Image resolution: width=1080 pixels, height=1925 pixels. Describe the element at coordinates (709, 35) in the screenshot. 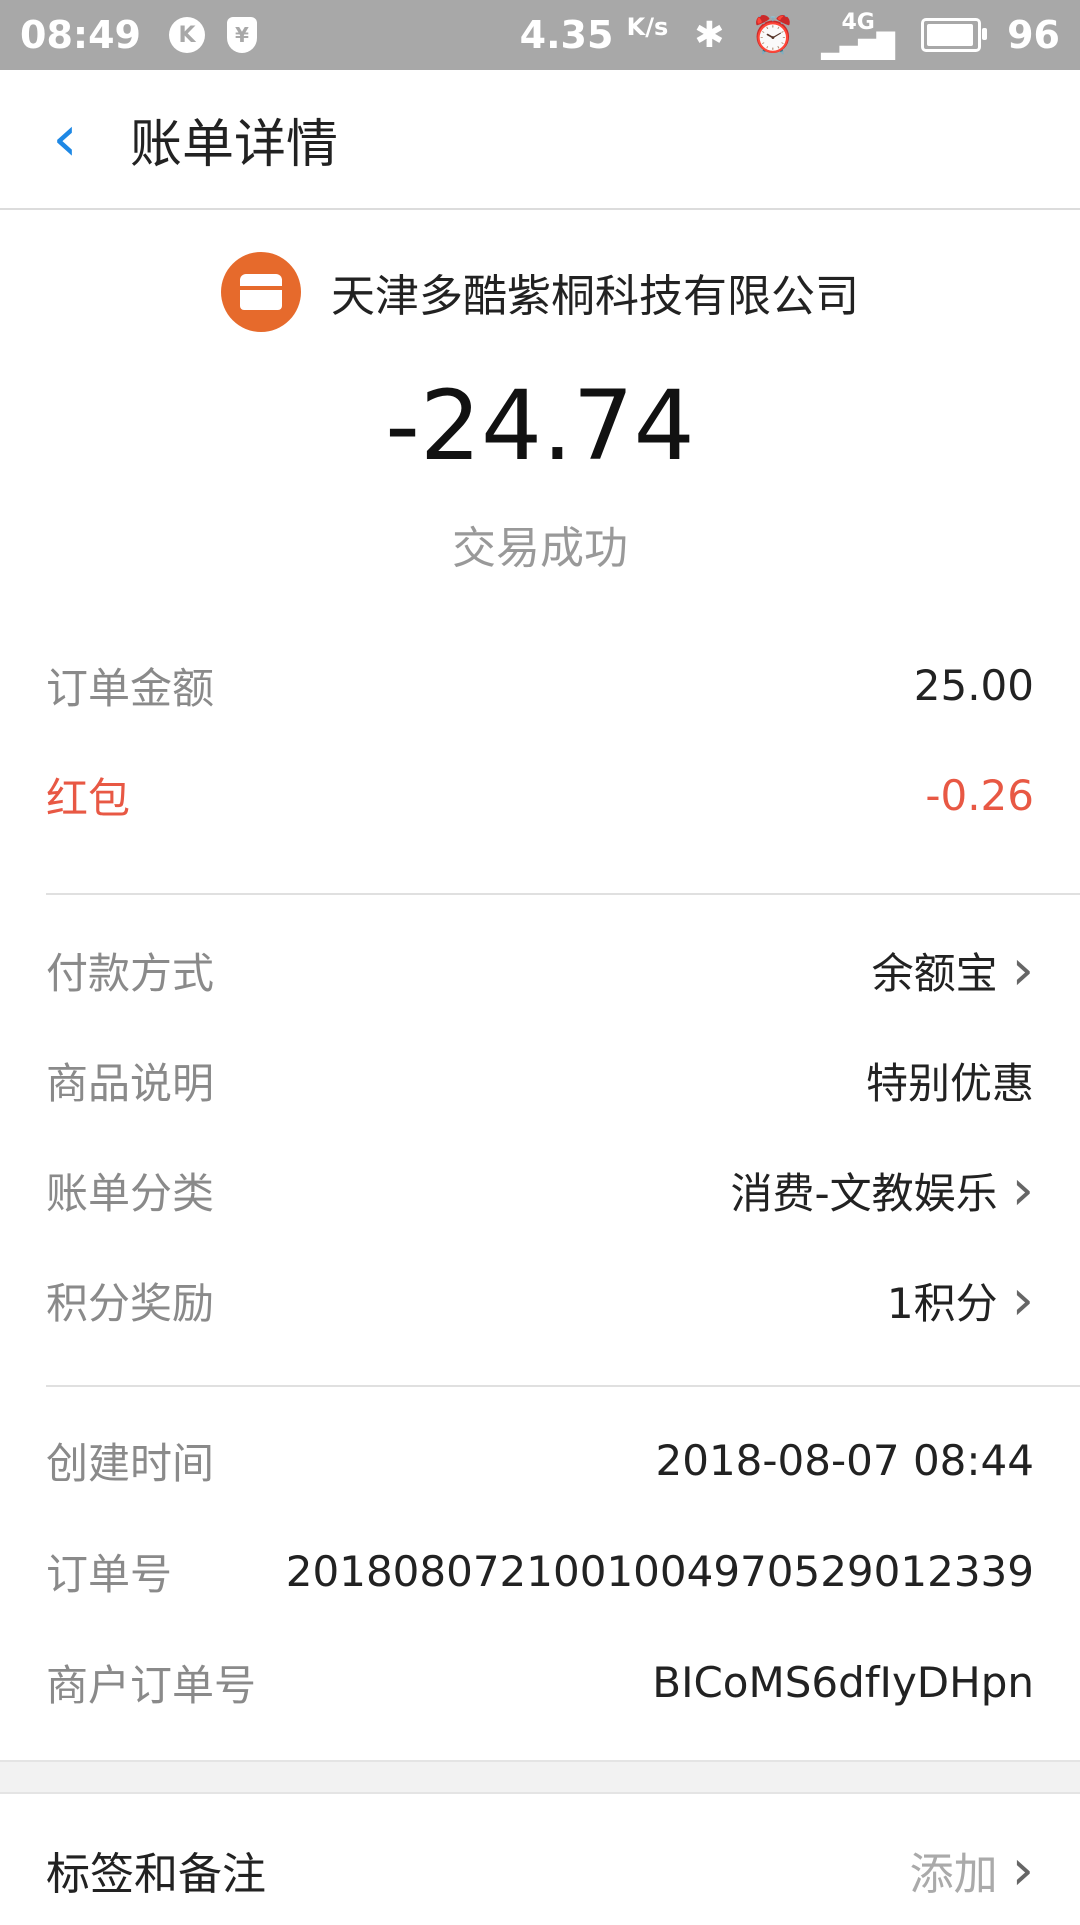

I see `bluetooth-icon: ✱` at that location.